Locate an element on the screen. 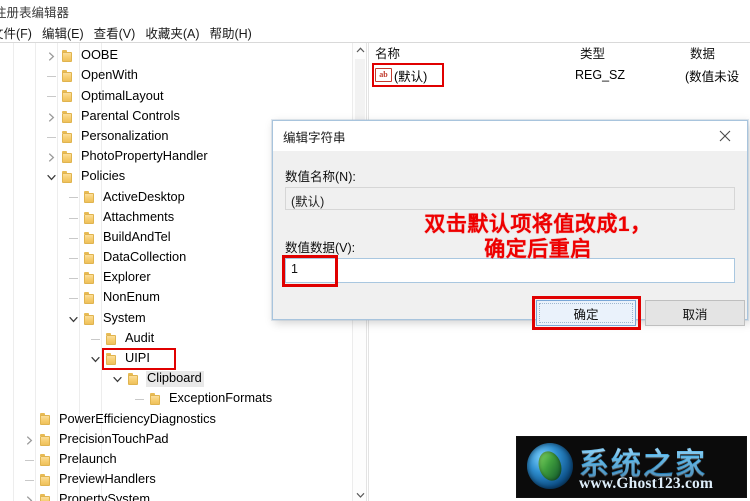 The width and height of the screenshot is (750, 501). tree-item-label: System is located at coordinates (124, 317).